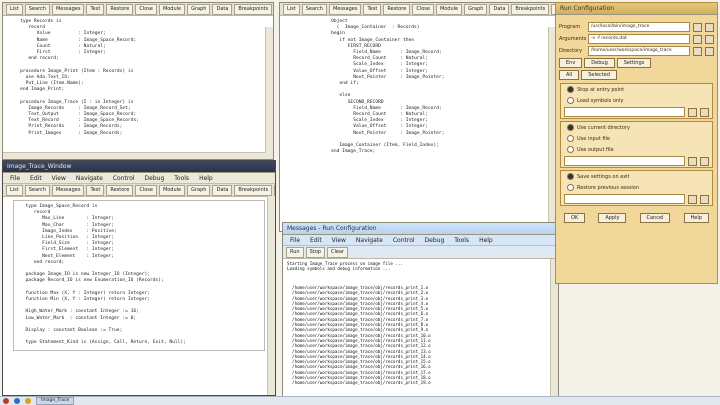 The width and height of the screenshot is (720, 405). Describe the element at coordinates (315, 252) in the screenshot. I see `toolbar-button: Stop` at that location.